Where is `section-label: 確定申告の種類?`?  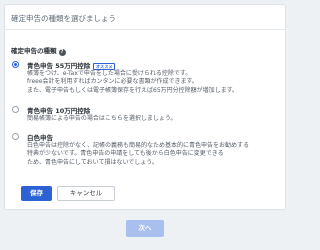
section-label: 確定申告の種類? is located at coordinates (38, 50).